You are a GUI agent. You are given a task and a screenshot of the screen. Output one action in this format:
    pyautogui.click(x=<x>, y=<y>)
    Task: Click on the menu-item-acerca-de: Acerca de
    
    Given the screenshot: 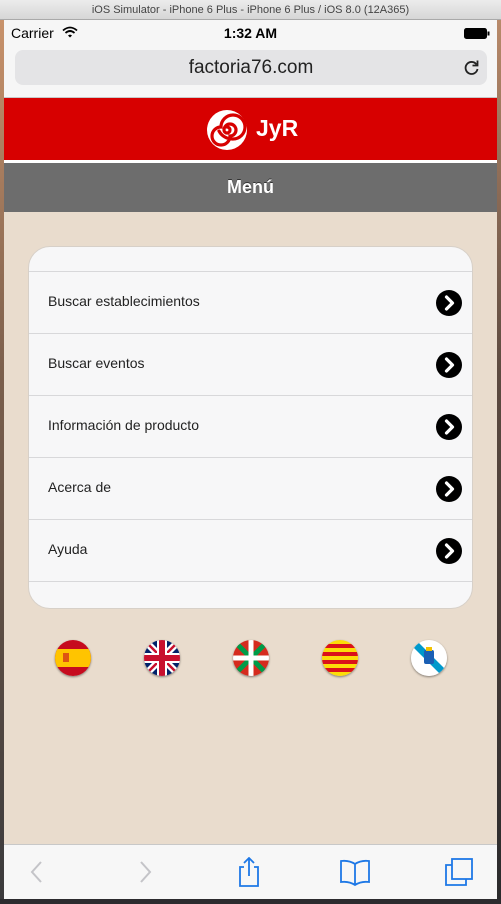 What is the action you would take?
    pyautogui.click(x=250, y=488)
    